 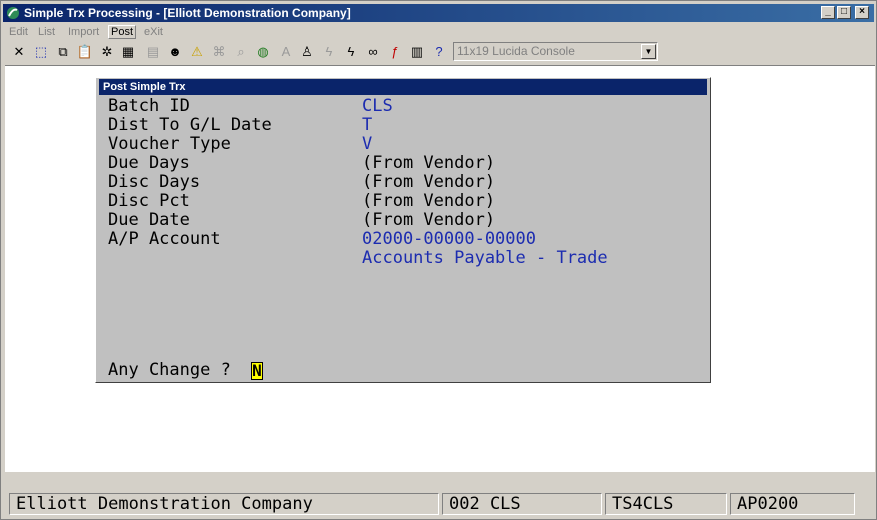 What do you see at coordinates (85, 52) in the screenshot?
I see `paste-icon: 📋` at bounding box center [85, 52].